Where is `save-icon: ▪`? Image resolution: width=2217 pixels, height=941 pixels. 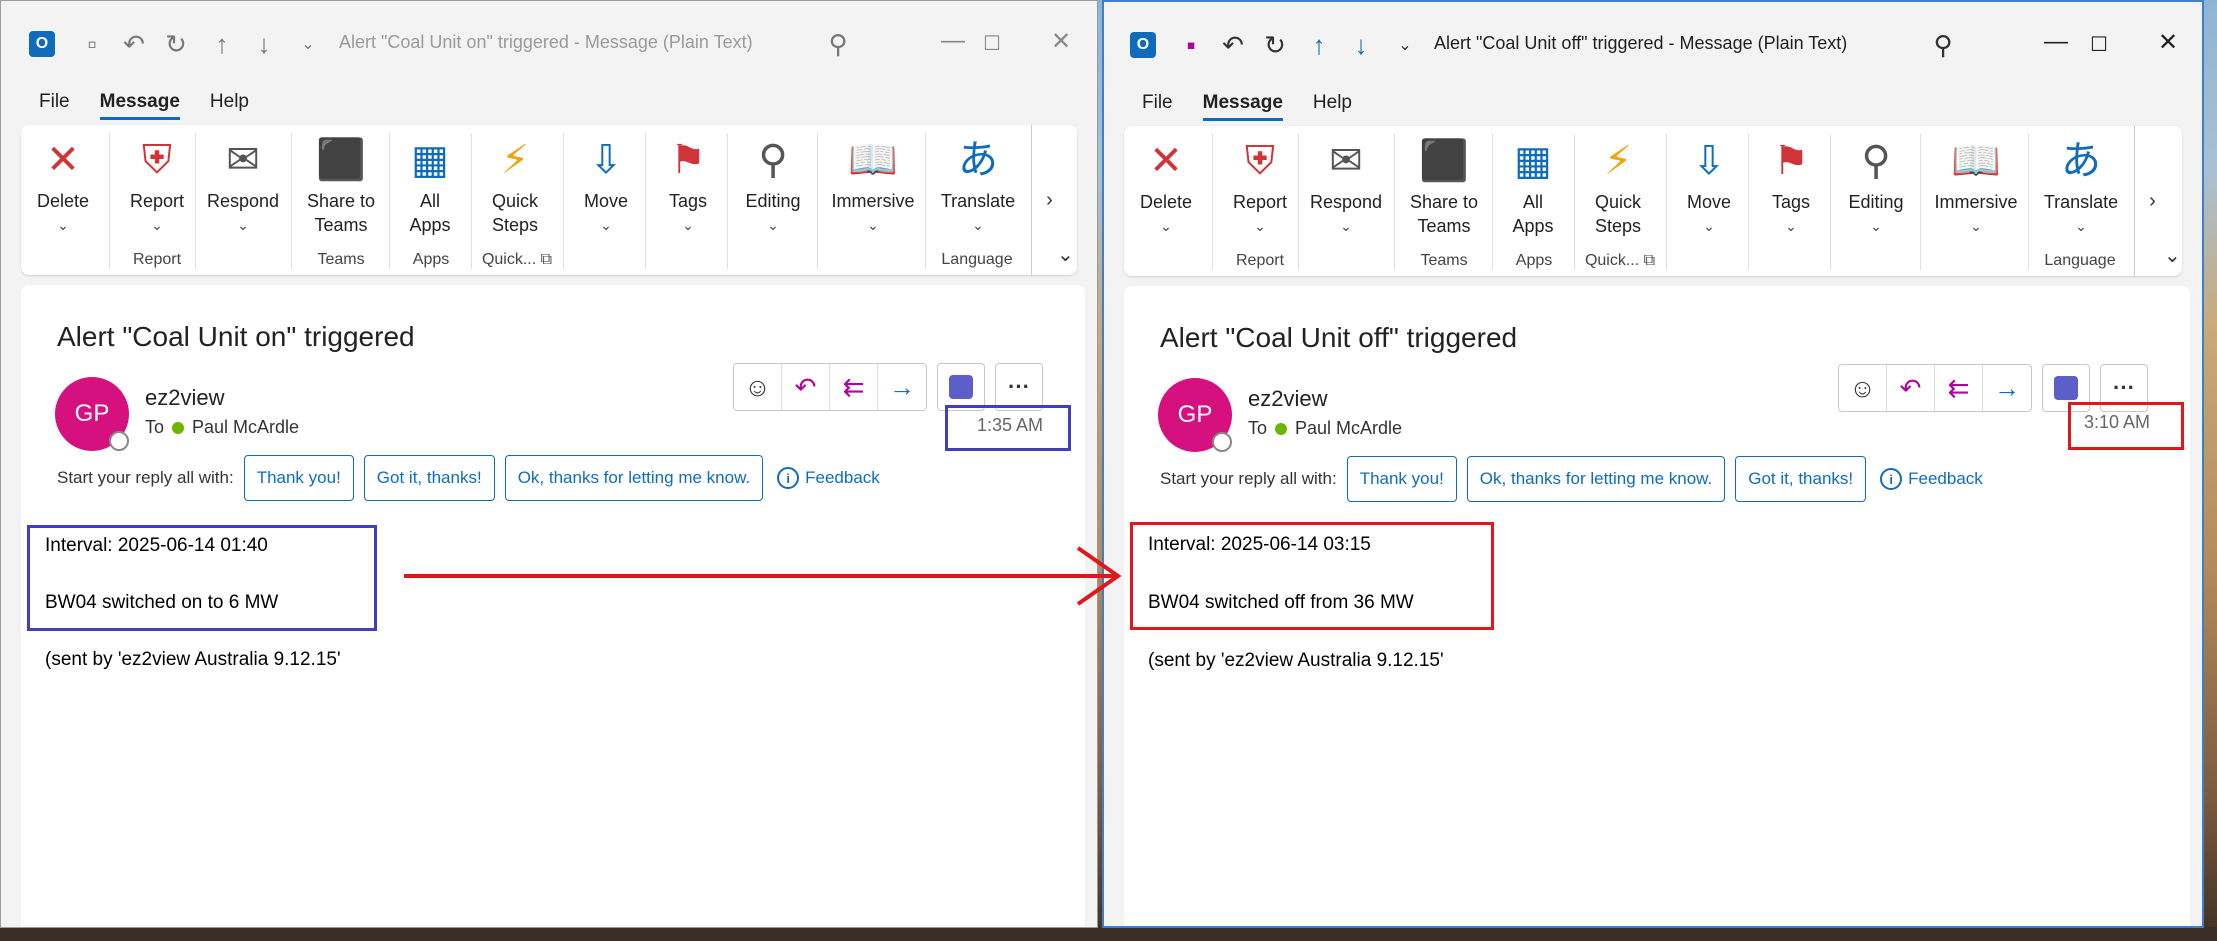 save-icon: ▪ is located at coordinates (1191, 45).